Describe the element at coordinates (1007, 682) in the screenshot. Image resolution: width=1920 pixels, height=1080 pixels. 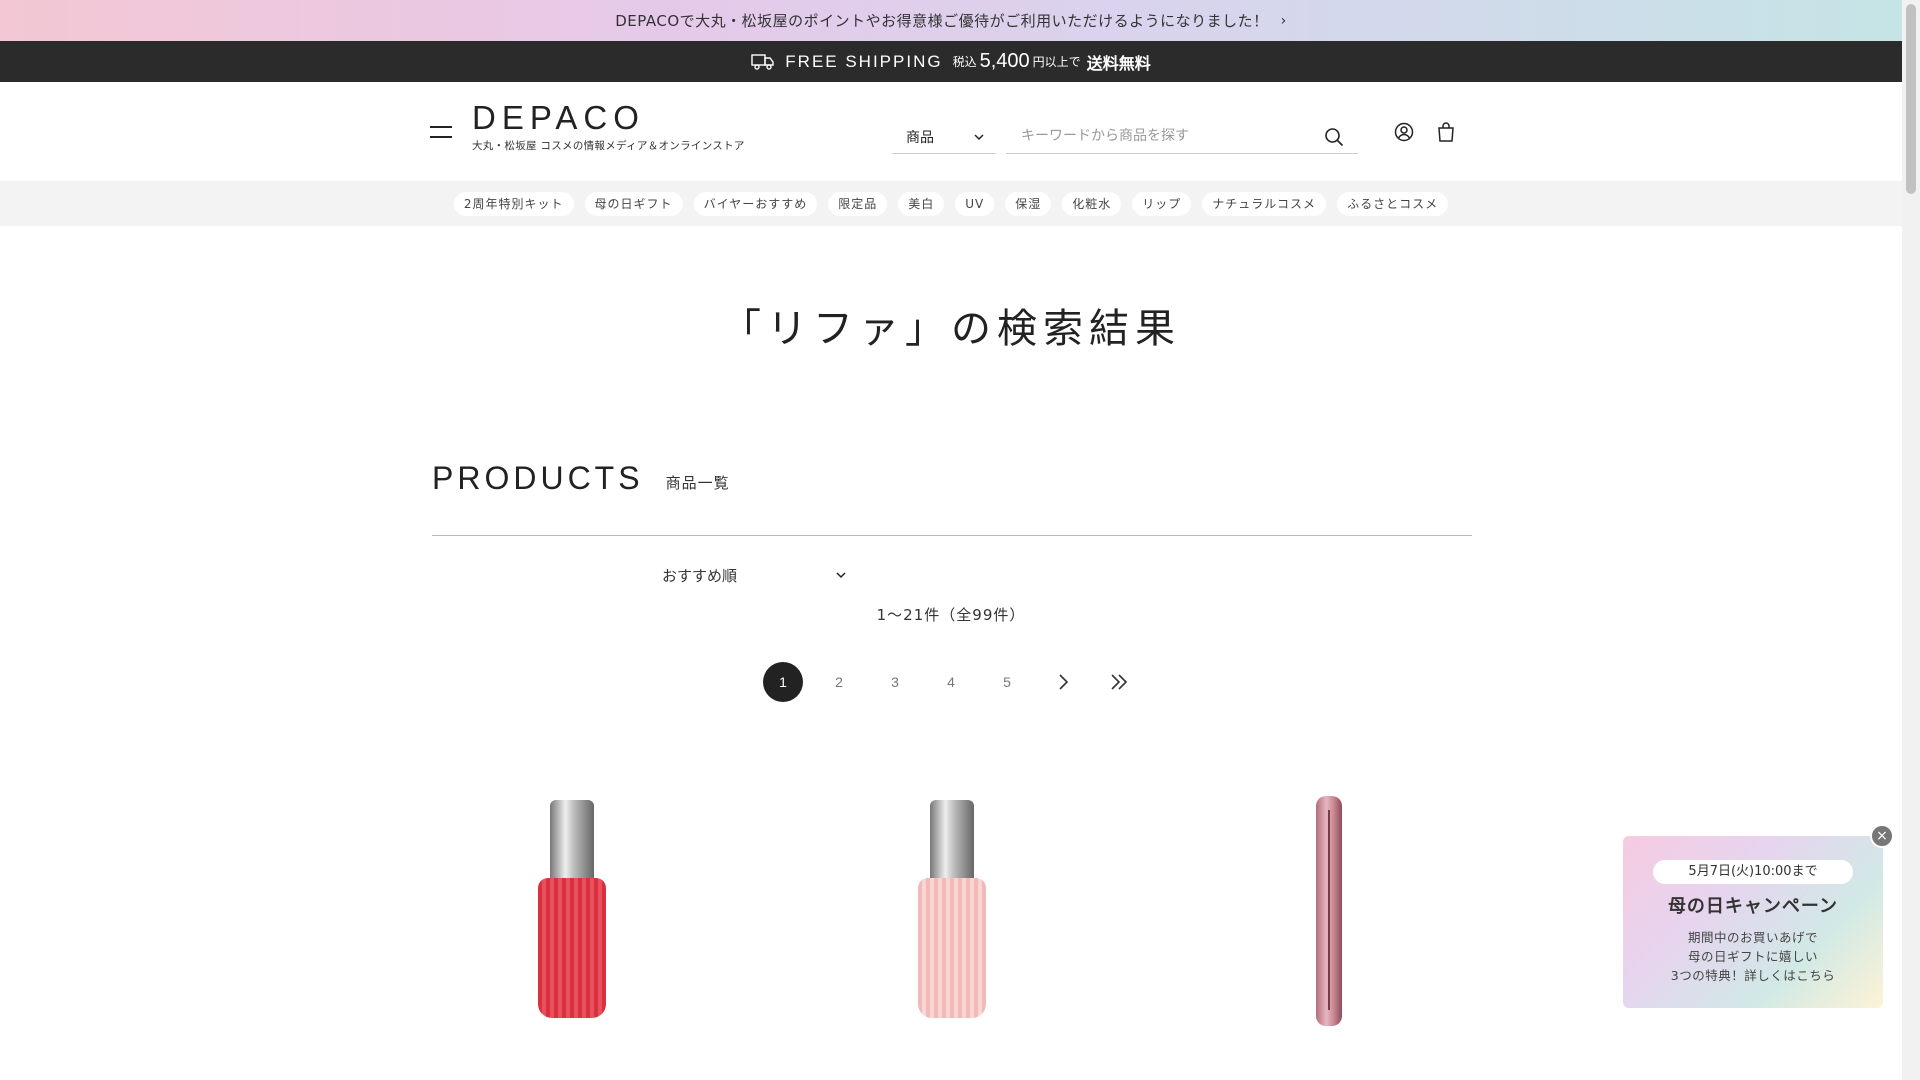
I see `page-5-button: 5` at that location.